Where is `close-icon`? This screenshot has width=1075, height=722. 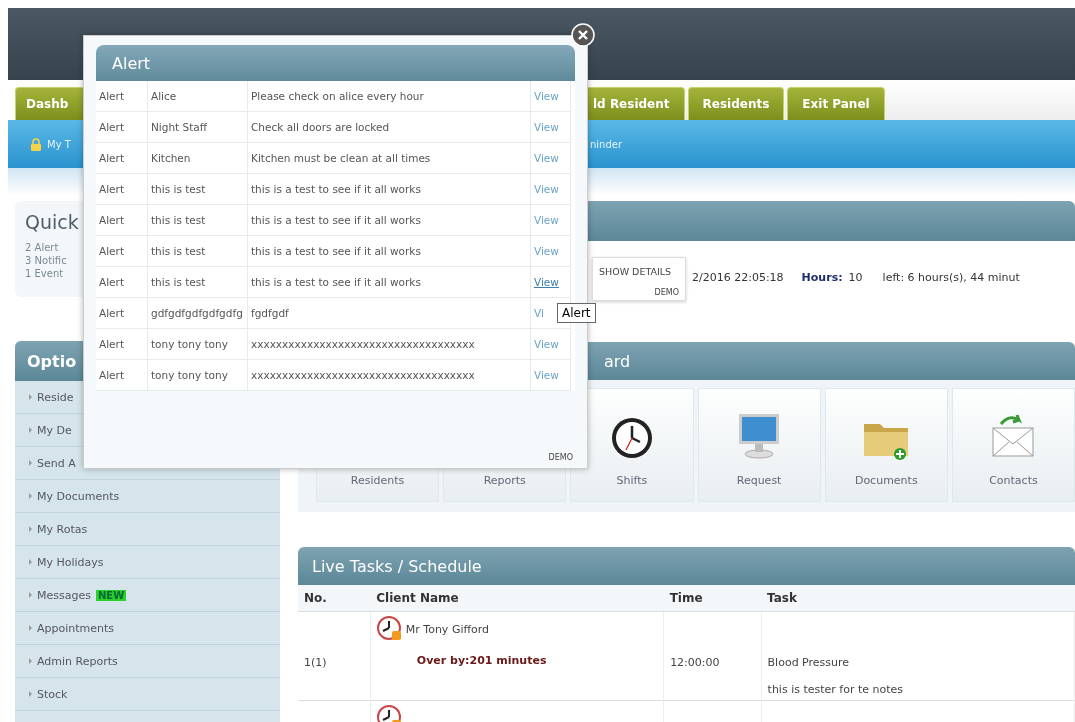
close-icon is located at coordinates (583, 35).